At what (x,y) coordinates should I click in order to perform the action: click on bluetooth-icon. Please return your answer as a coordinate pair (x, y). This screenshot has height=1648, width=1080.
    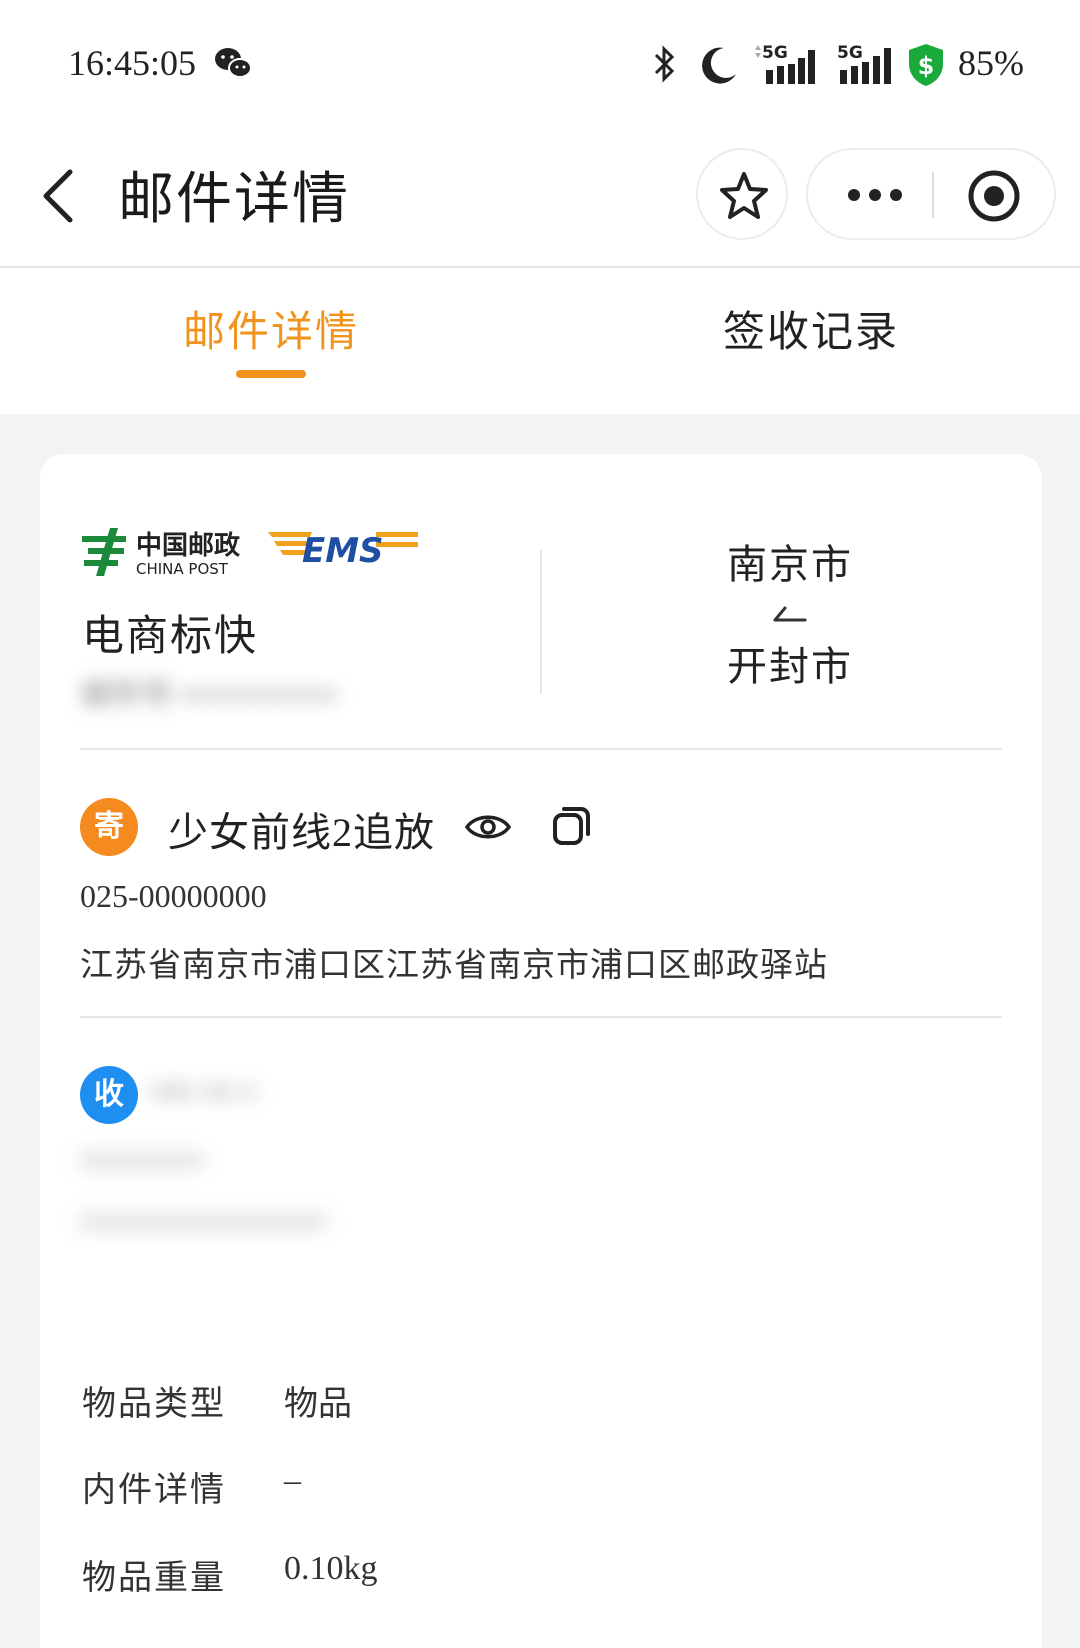
    Looking at the image, I should click on (664, 64).